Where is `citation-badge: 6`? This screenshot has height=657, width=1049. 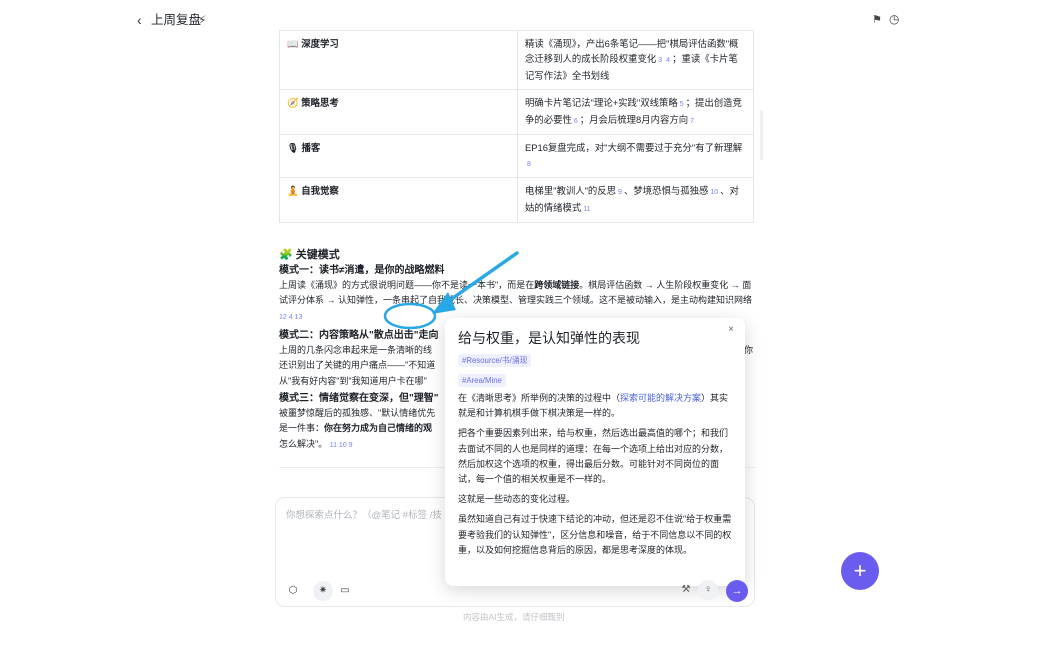
citation-badge: 6 is located at coordinates (576, 121).